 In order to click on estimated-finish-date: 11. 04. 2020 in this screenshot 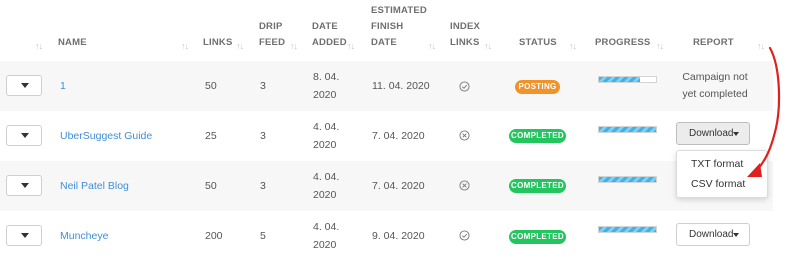, I will do `click(401, 86)`.